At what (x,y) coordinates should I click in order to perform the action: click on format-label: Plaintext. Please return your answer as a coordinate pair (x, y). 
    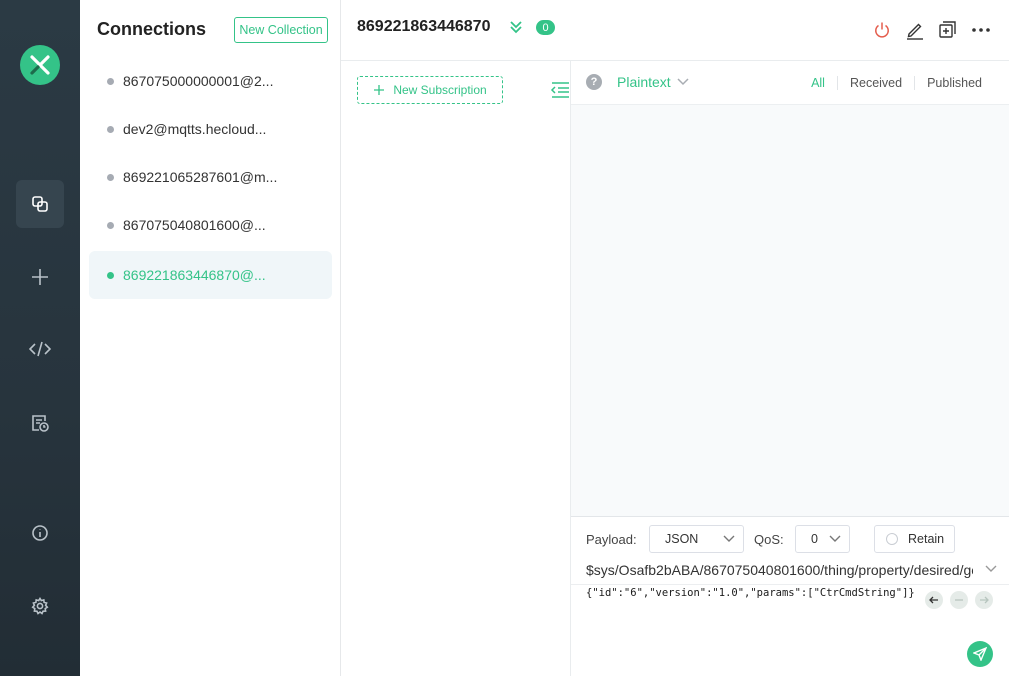
    Looking at the image, I should click on (644, 82).